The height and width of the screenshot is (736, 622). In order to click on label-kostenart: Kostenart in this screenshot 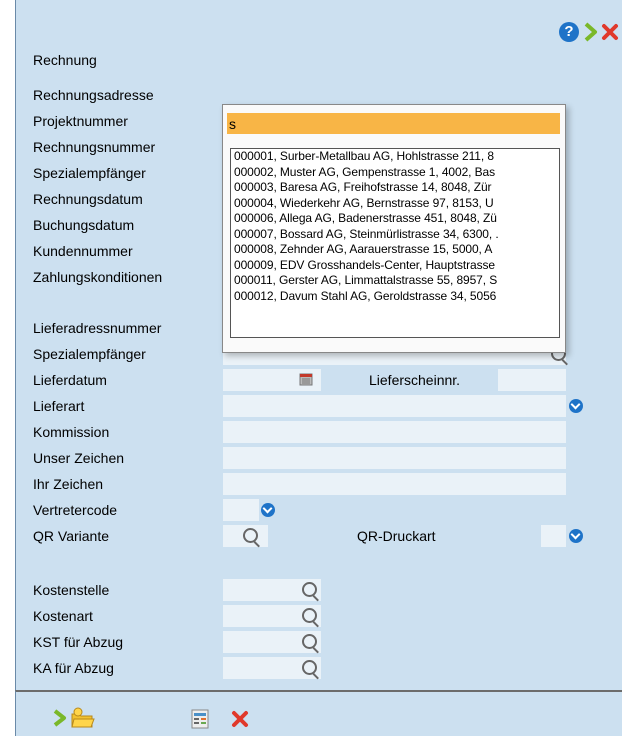, I will do `click(63, 616)`.